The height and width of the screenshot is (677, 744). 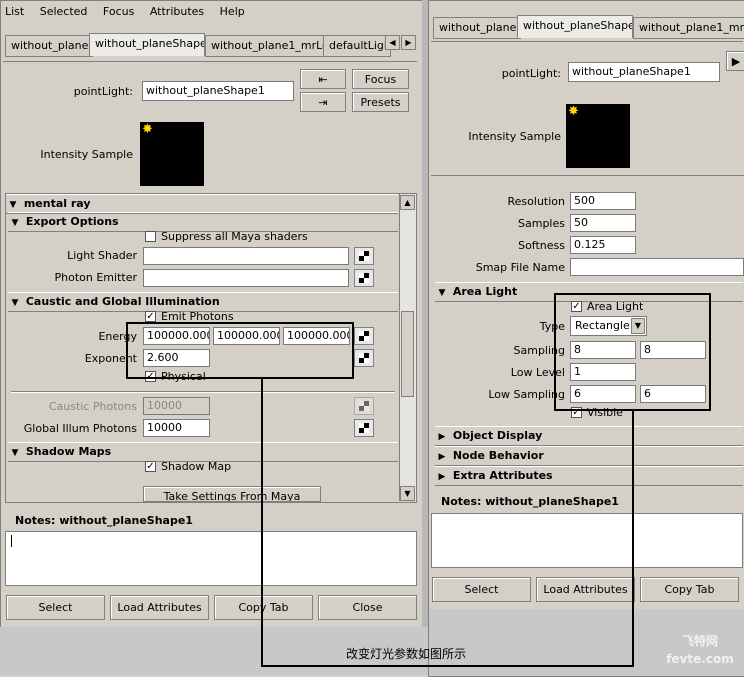 I want to click on type-label: Type, so click(x=552, y=326).